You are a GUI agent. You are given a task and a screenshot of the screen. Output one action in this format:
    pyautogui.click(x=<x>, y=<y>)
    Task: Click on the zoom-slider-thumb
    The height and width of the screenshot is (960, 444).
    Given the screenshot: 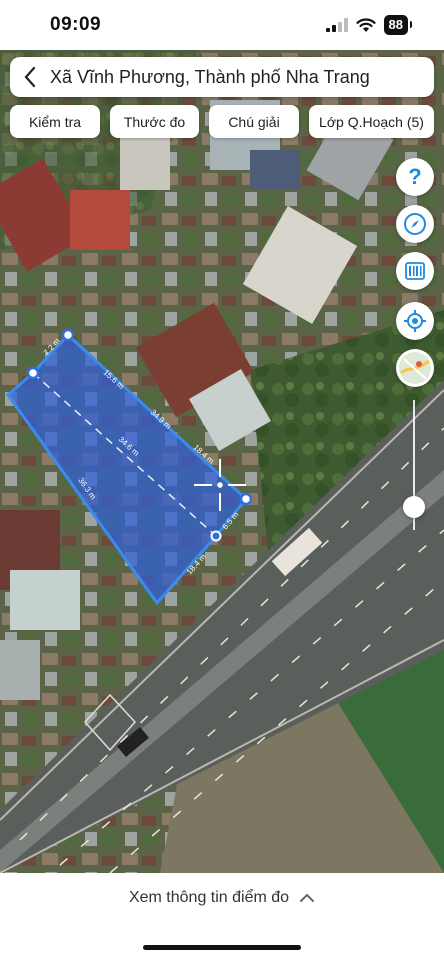 What is the action you would take?
    pyautogui.click(x=414, y=506)
    